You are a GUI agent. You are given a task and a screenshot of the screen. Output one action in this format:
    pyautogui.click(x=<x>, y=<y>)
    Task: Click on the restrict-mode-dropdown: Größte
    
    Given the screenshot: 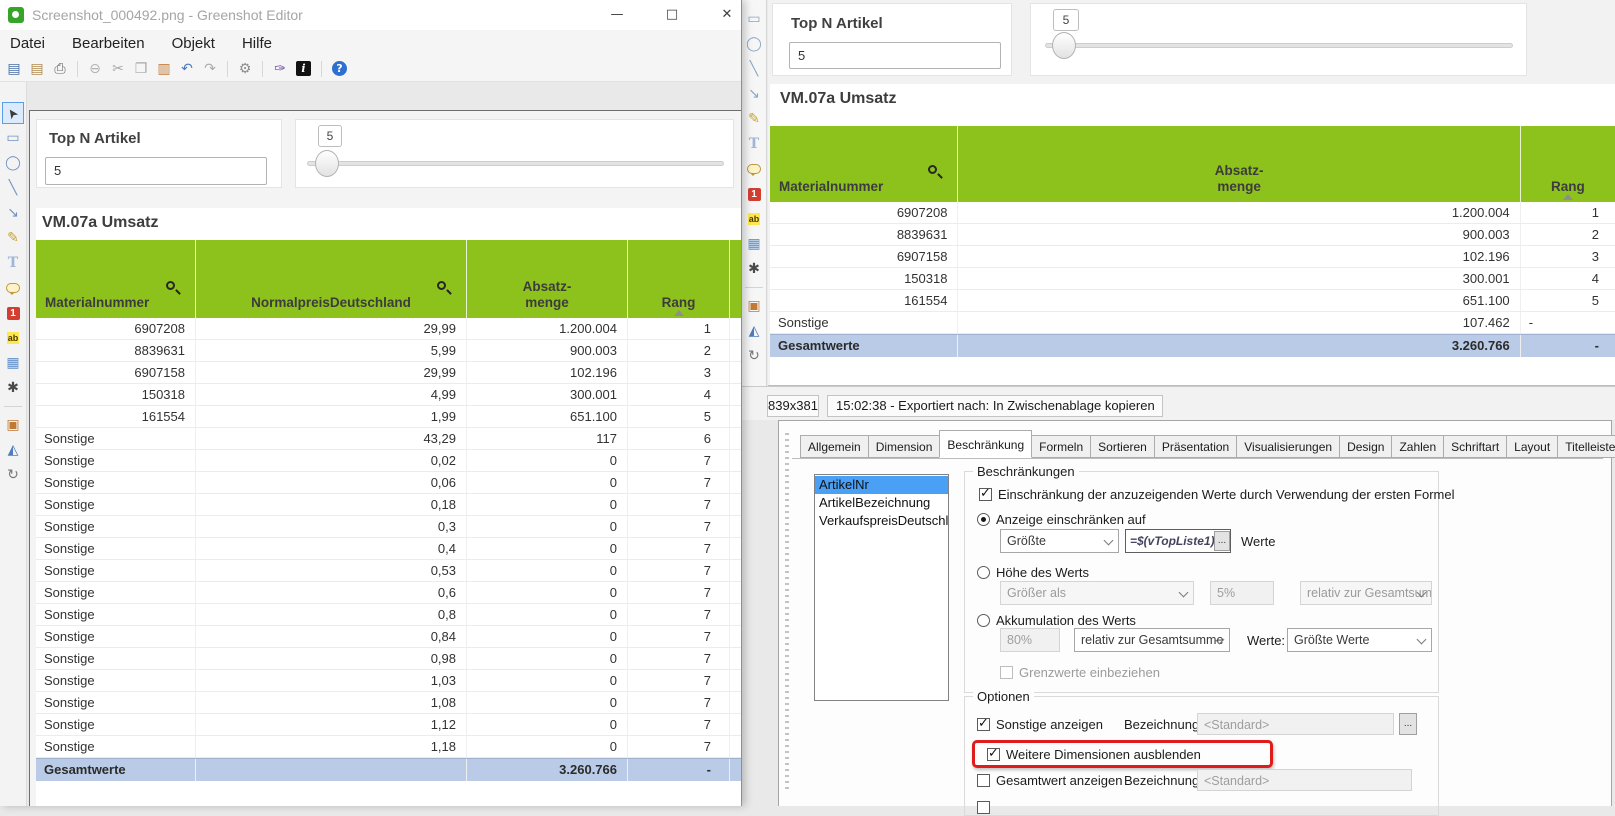 What is the action you would take?
    pyautogui.click(x=1059, y=541)
    